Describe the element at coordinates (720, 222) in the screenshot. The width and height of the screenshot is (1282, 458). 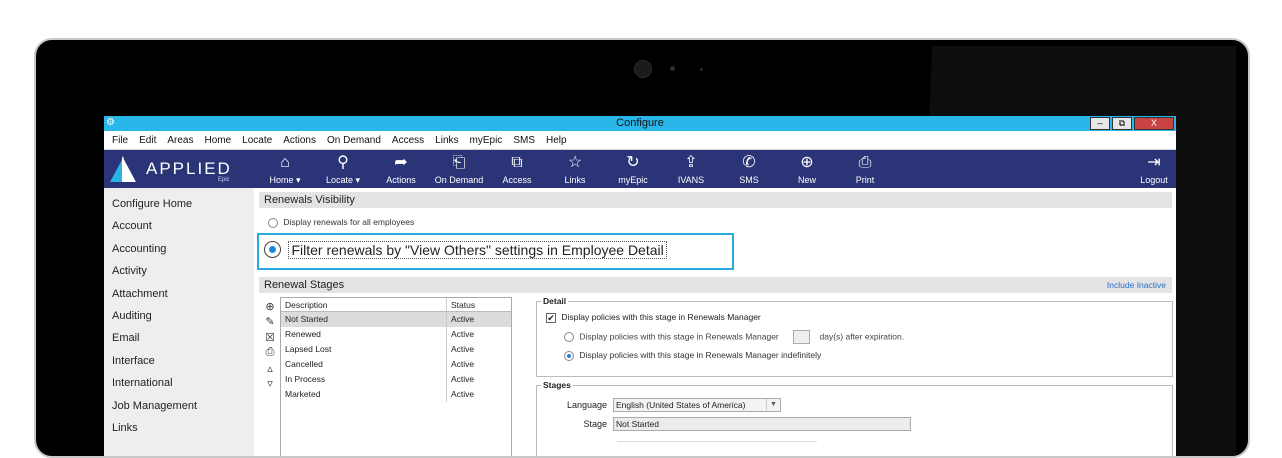
I see `option-display-all: Display renewals for all employees` at that location.